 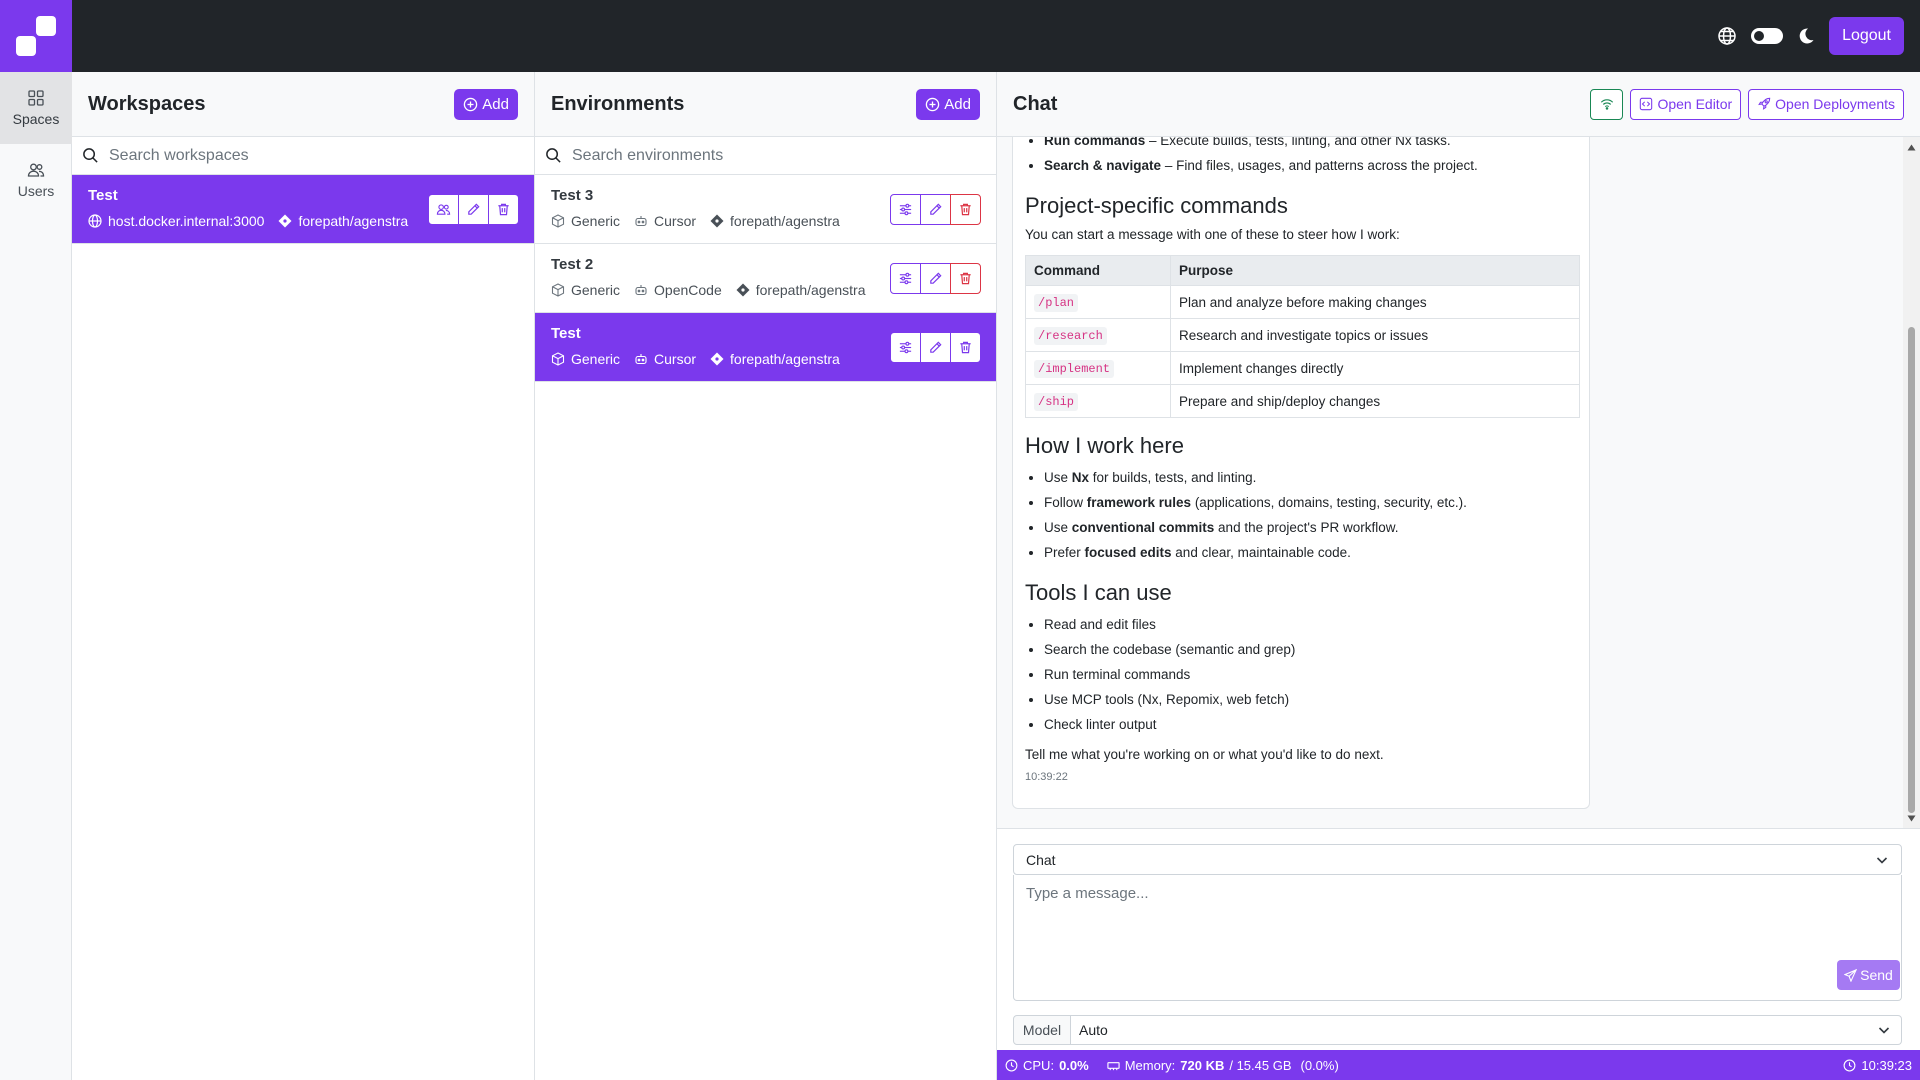 I want to click on open-editor-button: Open Editor, so click(x=1686, y=104).